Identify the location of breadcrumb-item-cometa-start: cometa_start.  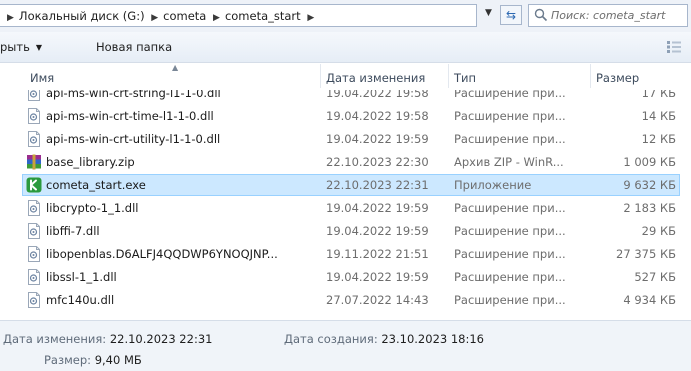
(263, 16).